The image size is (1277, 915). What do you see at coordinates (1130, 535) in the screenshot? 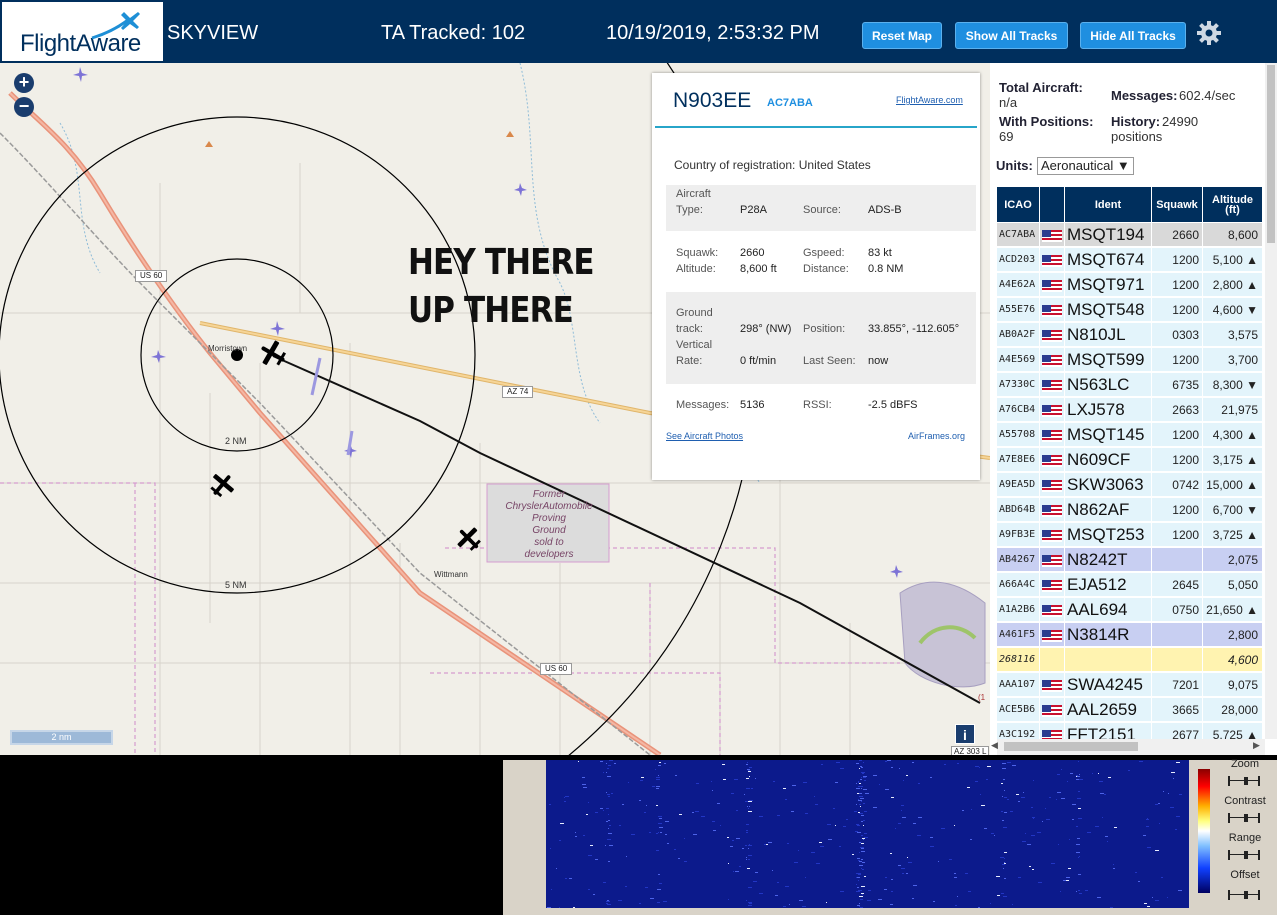
I see `table-row: A9FB3E MSQT253 1200 3,725 ▲` at bounding box center [1130, 535].